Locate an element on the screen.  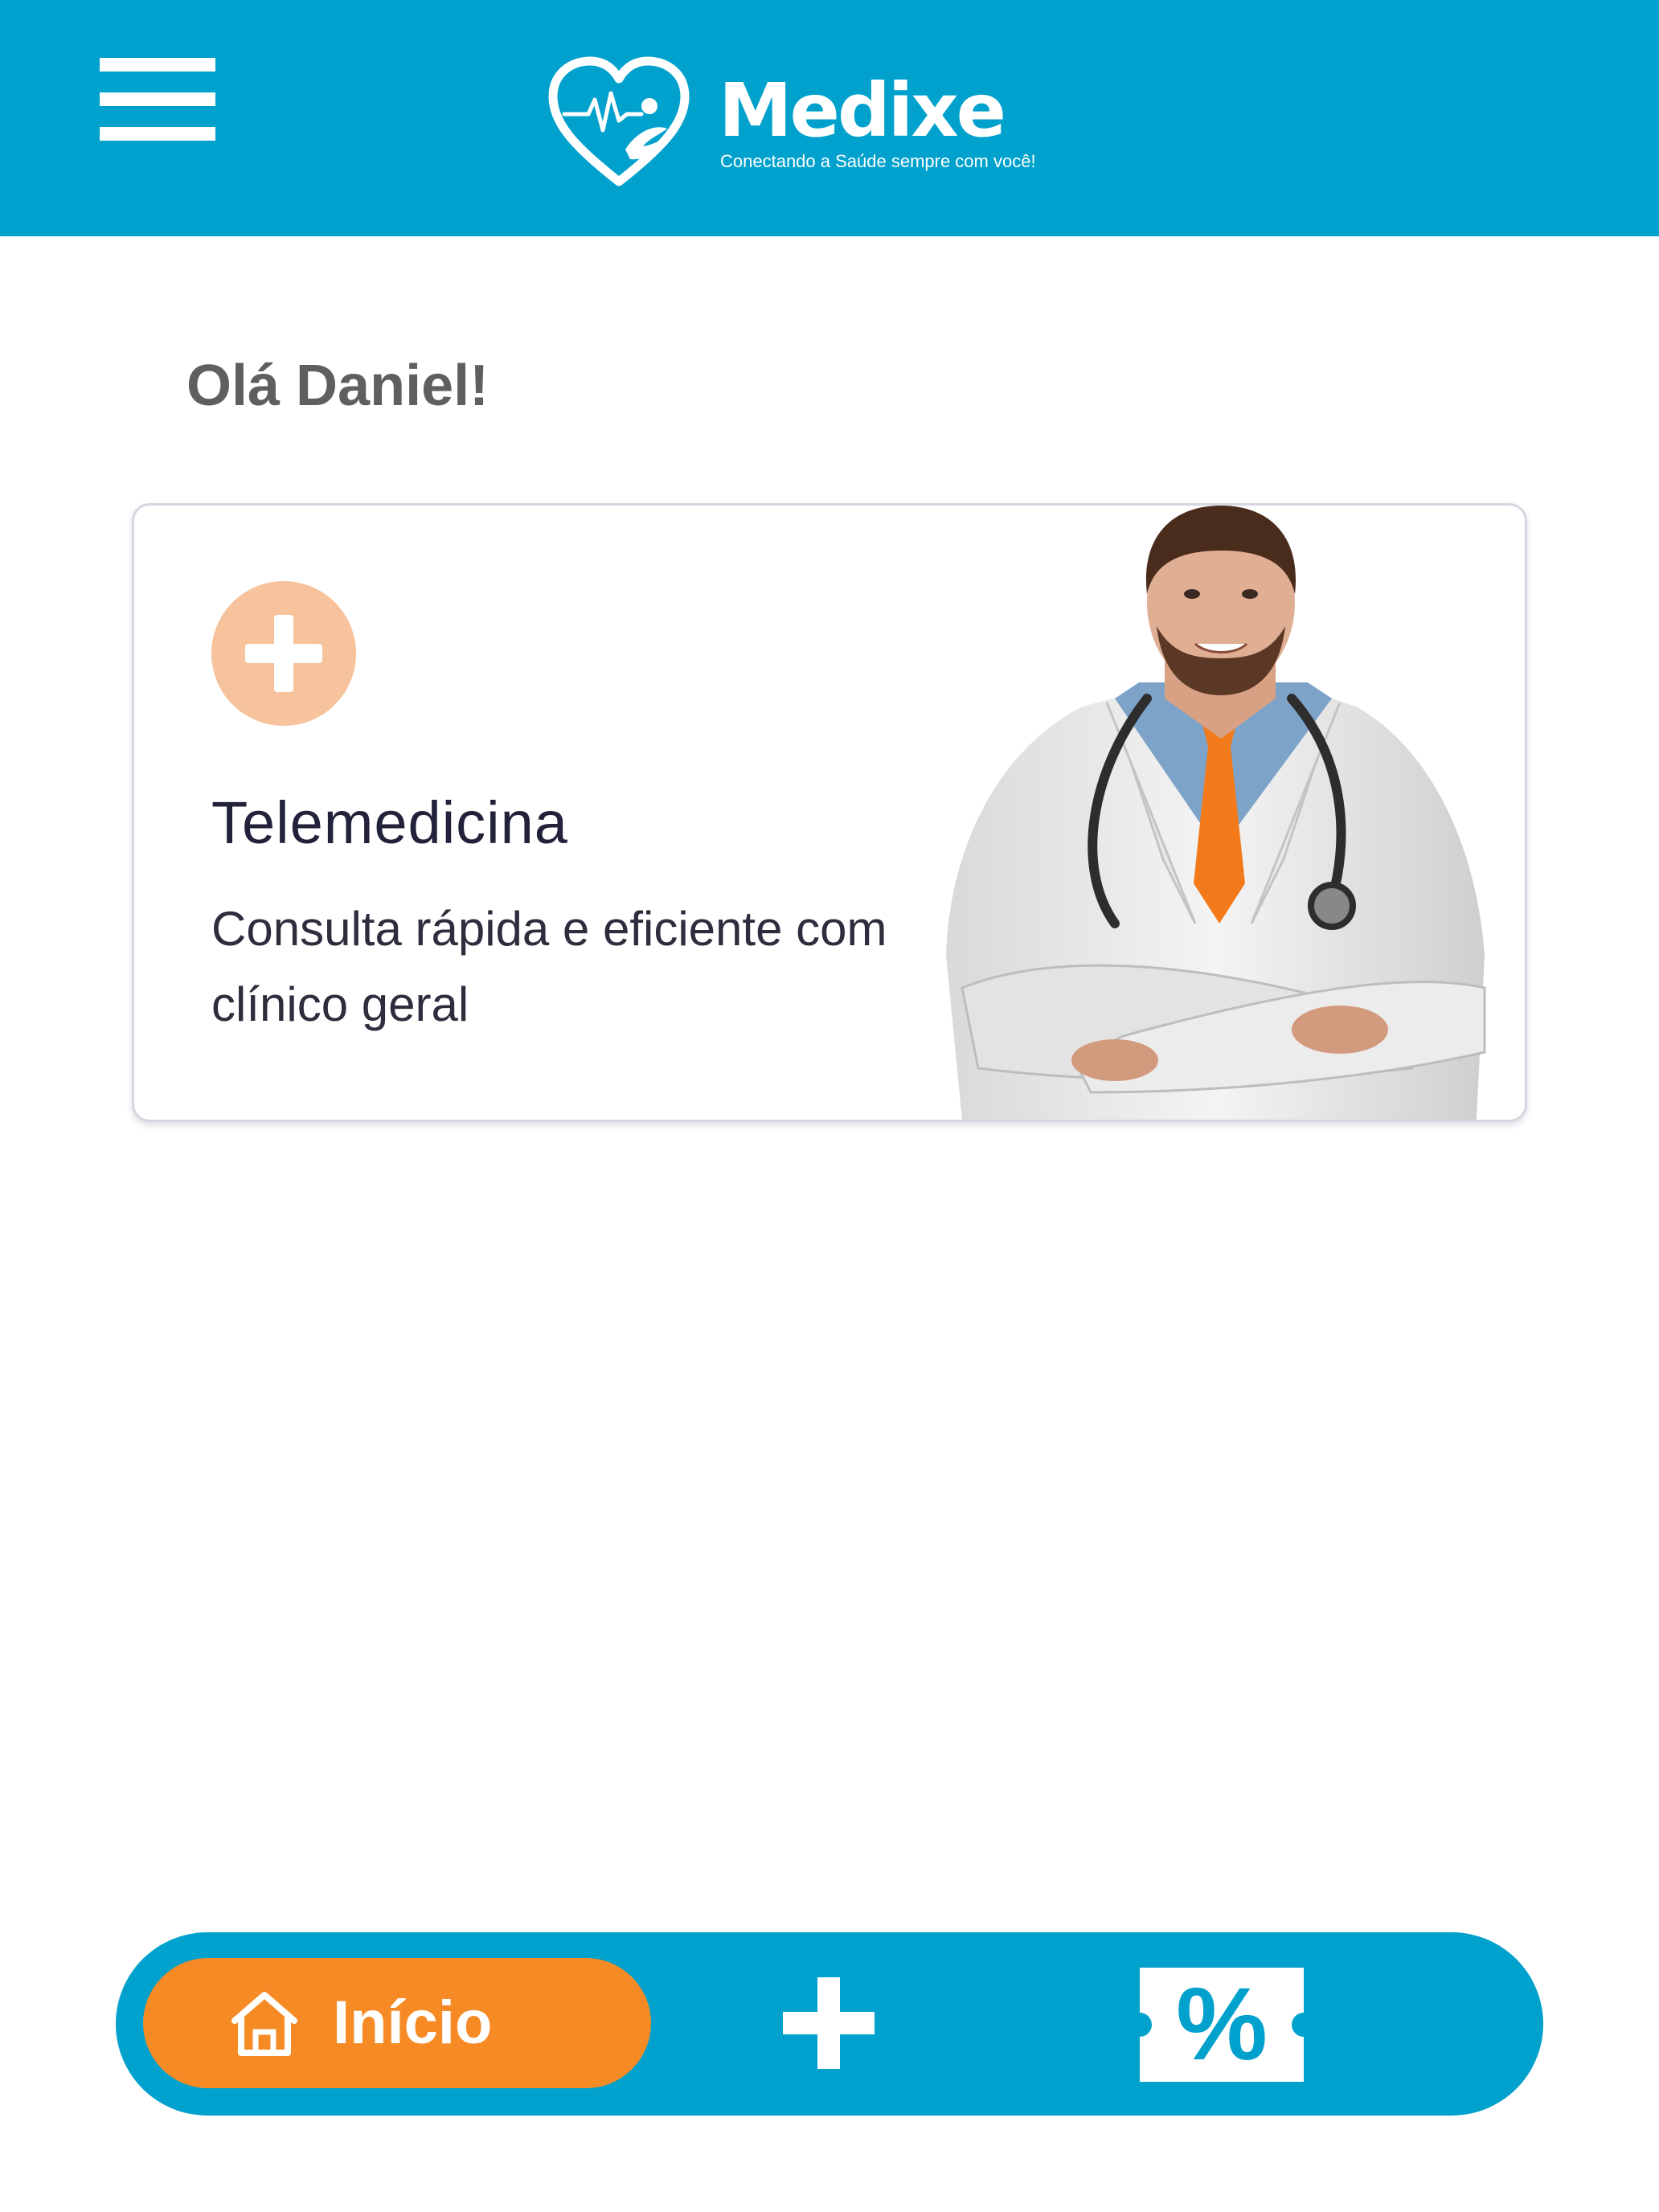
menu-button is located at coordinates (157, 99).